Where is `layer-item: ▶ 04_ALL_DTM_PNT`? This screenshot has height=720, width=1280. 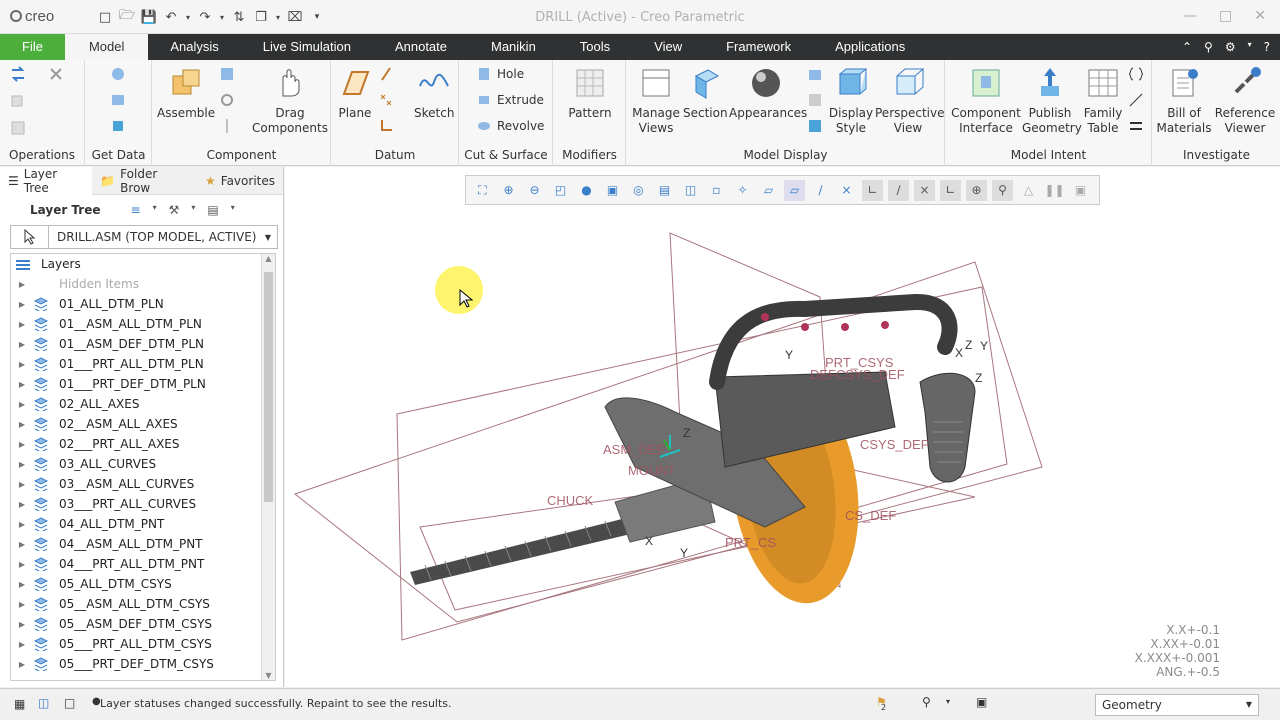
layer-item: ▶ 04_ALL_DTM_PNT is located at coordinates (143, 524).